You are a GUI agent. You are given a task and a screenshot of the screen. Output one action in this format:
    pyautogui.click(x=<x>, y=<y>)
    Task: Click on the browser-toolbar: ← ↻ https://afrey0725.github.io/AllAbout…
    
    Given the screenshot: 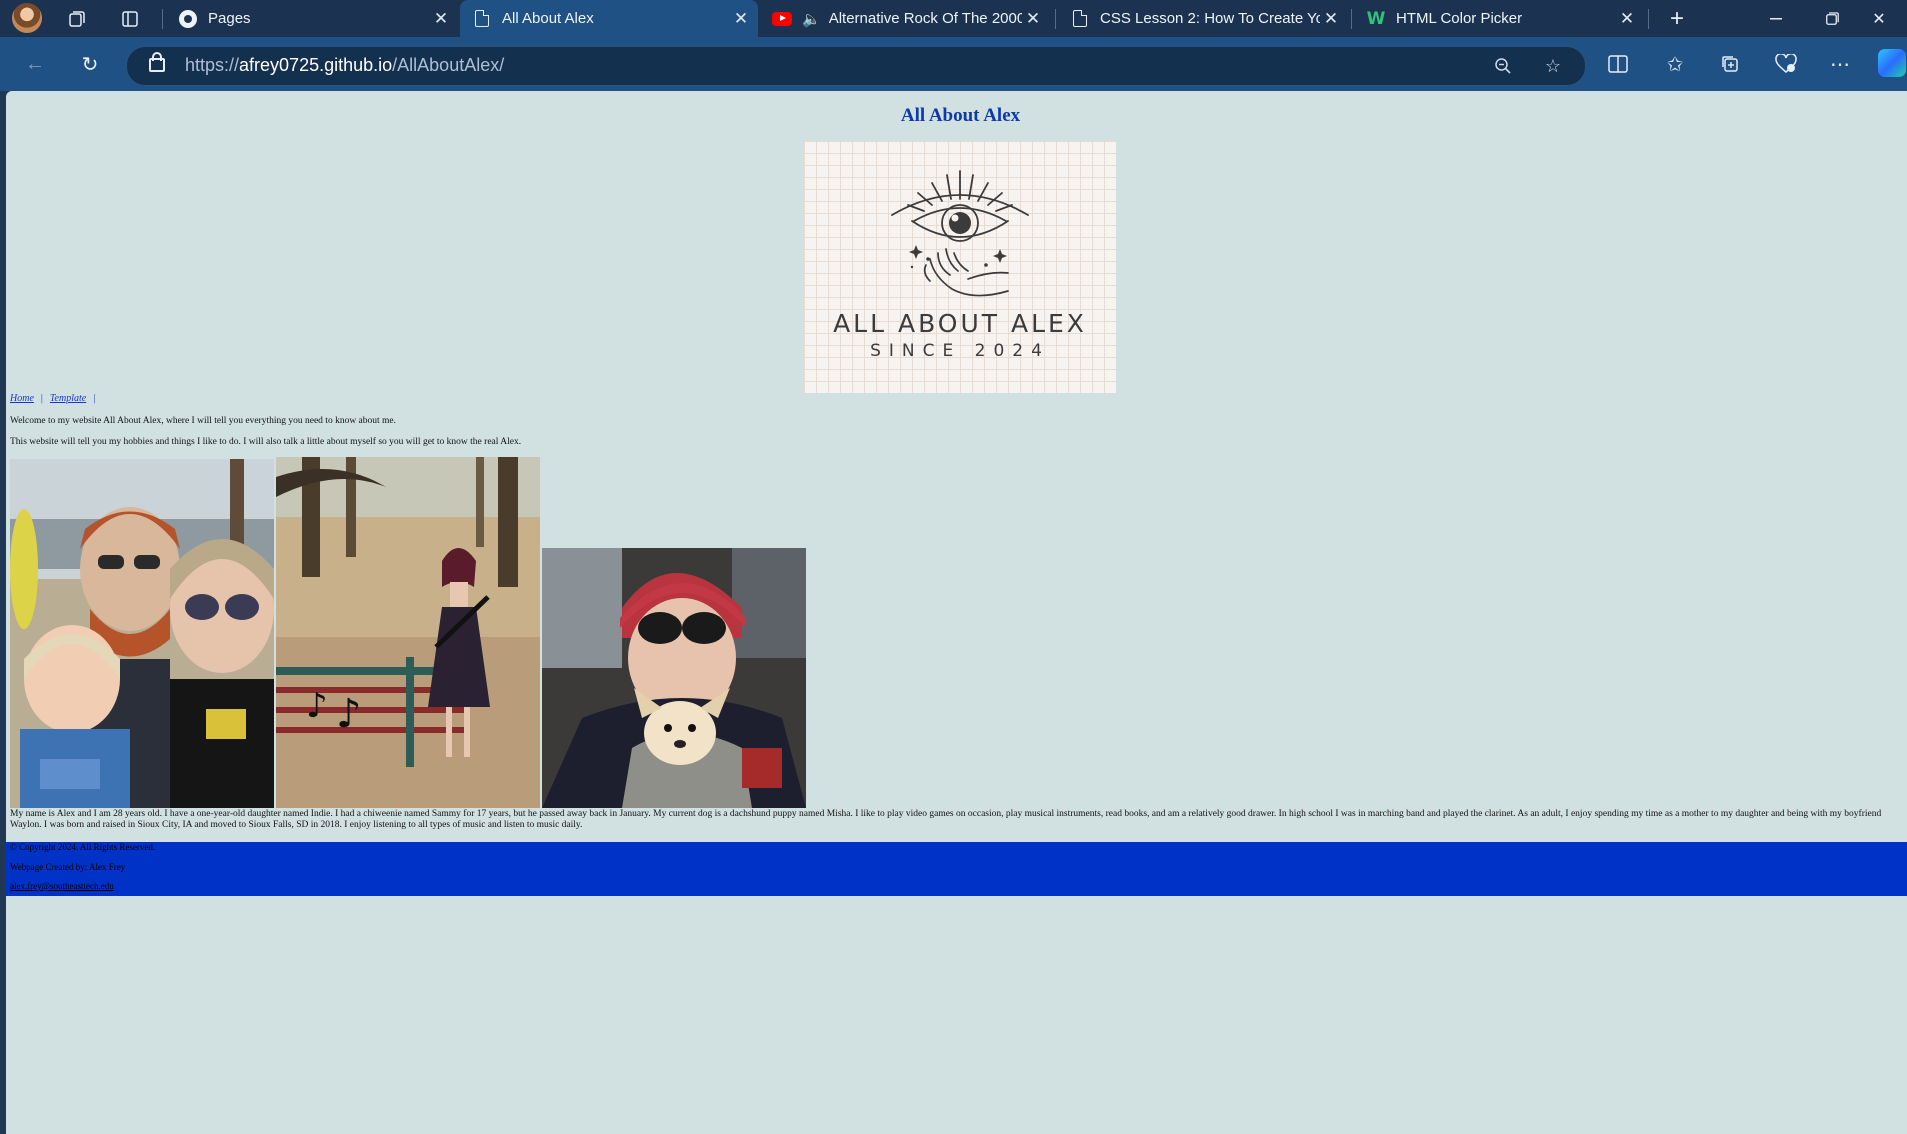 What is the action you would take?
    pyautogui.click(x=953, y=64)
    